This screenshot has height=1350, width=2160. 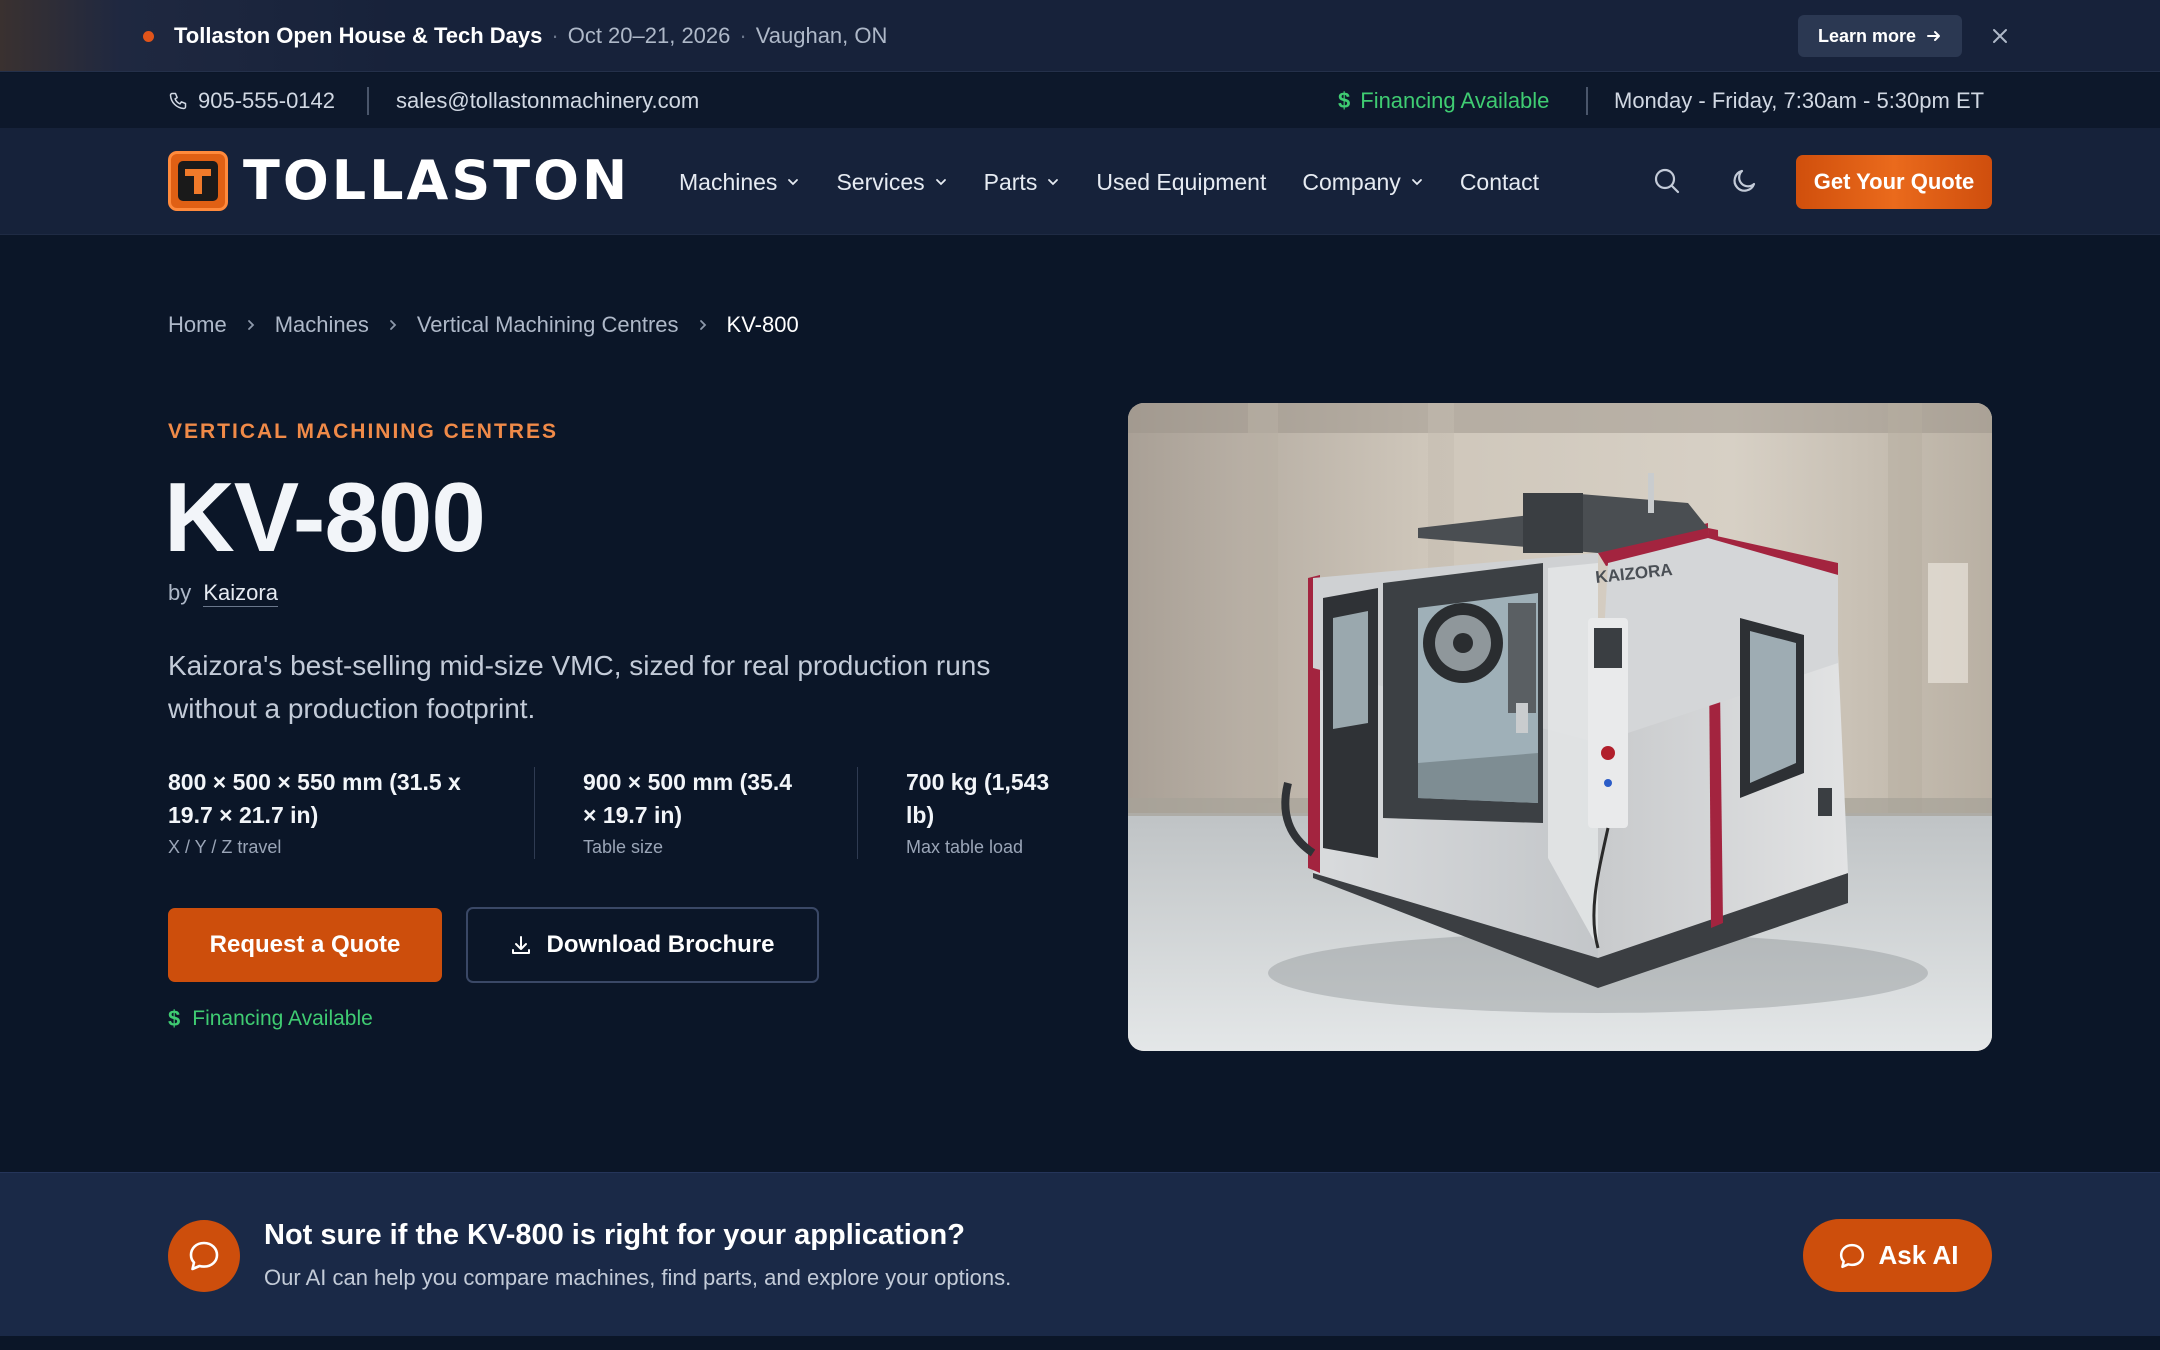 I want to click on nav-item-label: Used Equipment, so click(x=1181, y=181).